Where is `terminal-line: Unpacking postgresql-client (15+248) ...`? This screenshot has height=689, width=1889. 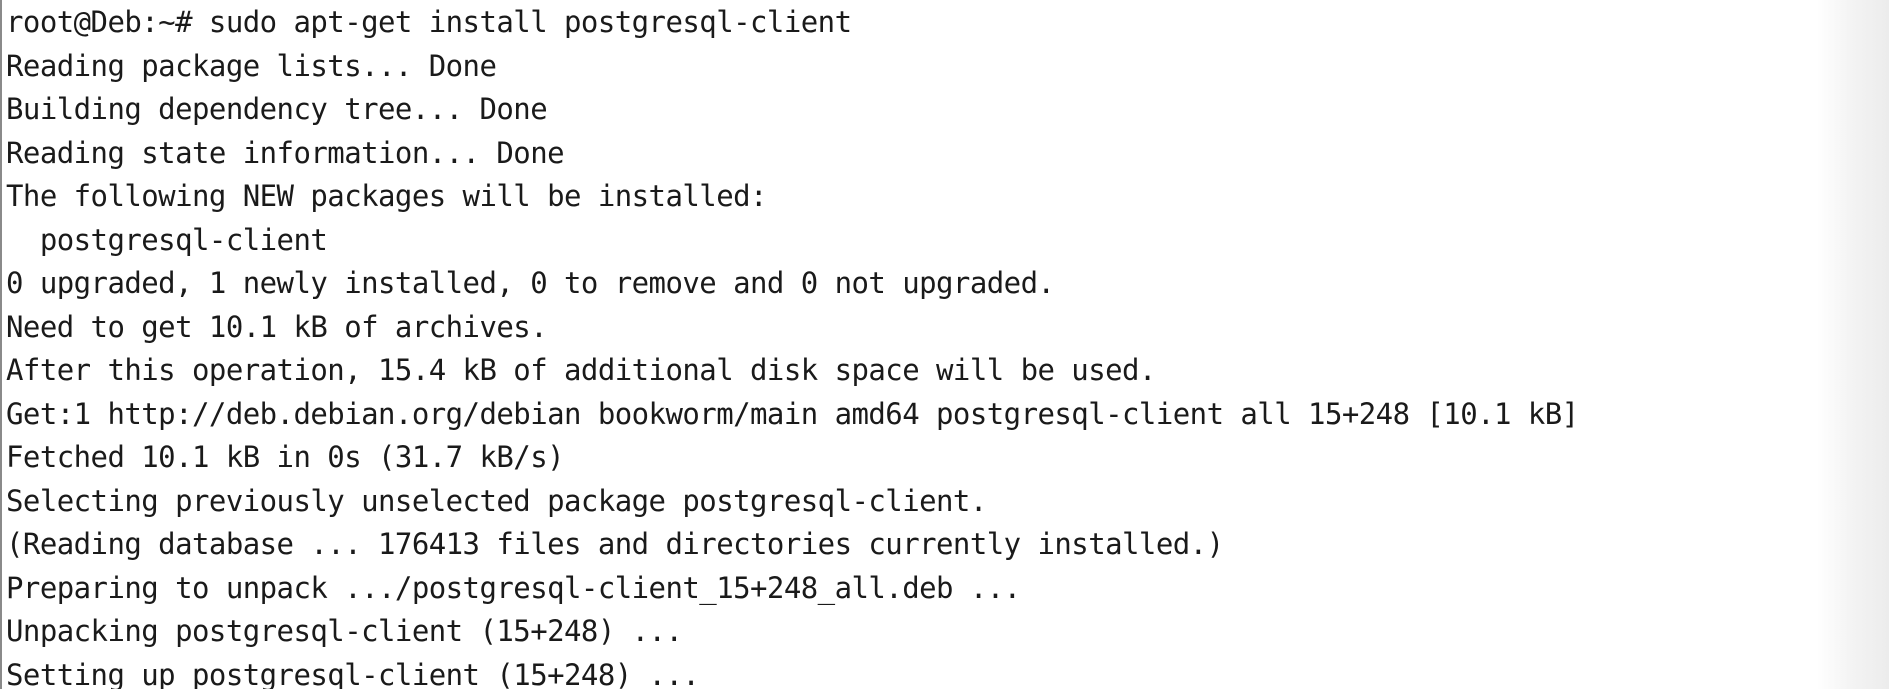 terminal-line: Unpacking postgresql-client (15+248) ... is located at coordinates (344, 631).